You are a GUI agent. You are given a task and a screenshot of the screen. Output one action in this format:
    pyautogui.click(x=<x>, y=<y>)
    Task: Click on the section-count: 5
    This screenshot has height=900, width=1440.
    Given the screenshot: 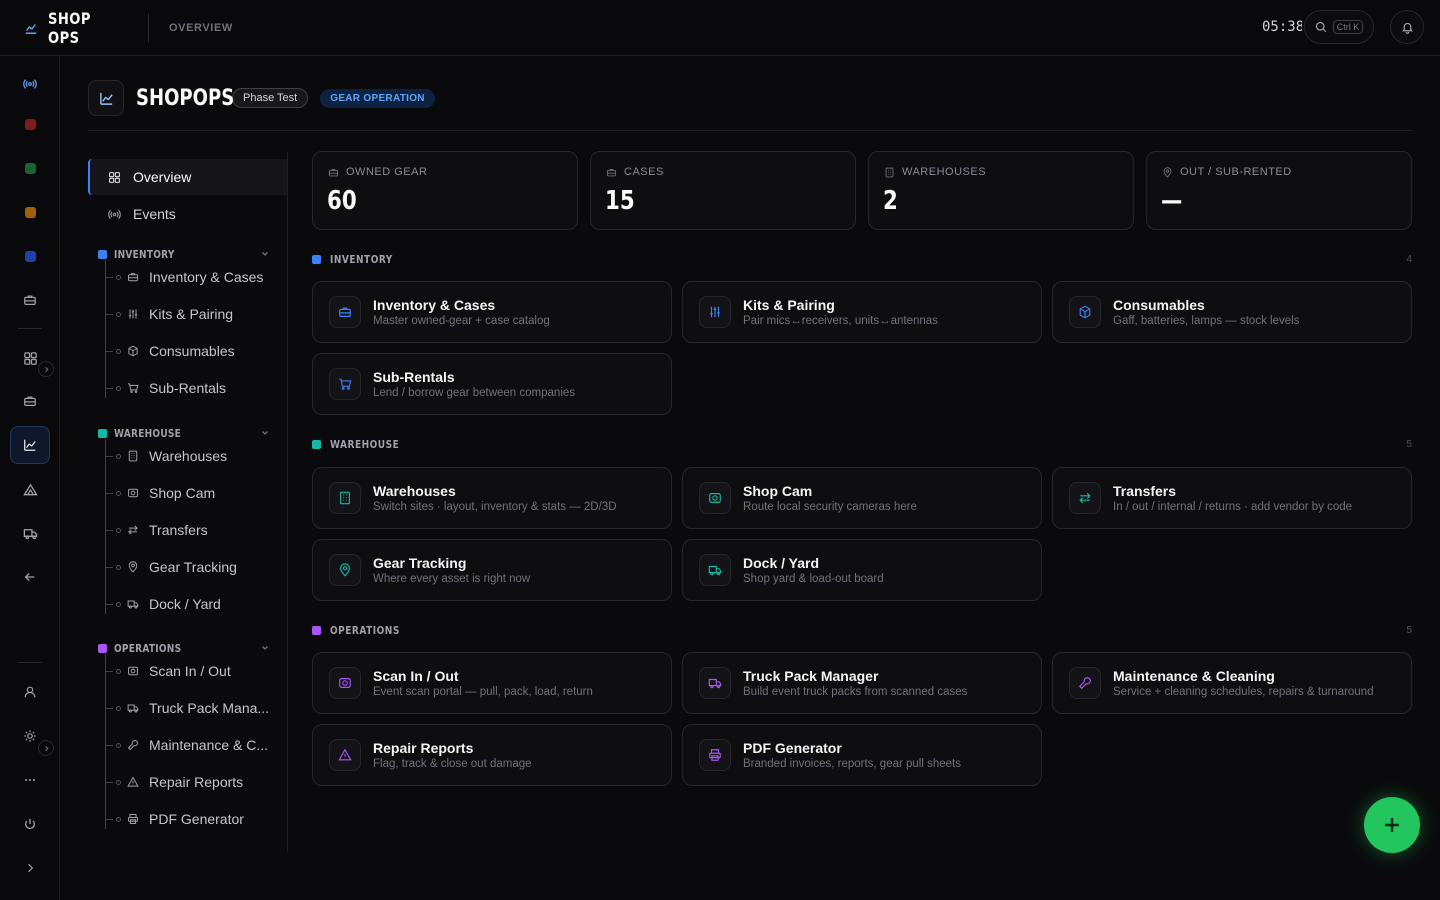 What is the action you would take?
    pyautogui.click(x=1409, y=444)
    